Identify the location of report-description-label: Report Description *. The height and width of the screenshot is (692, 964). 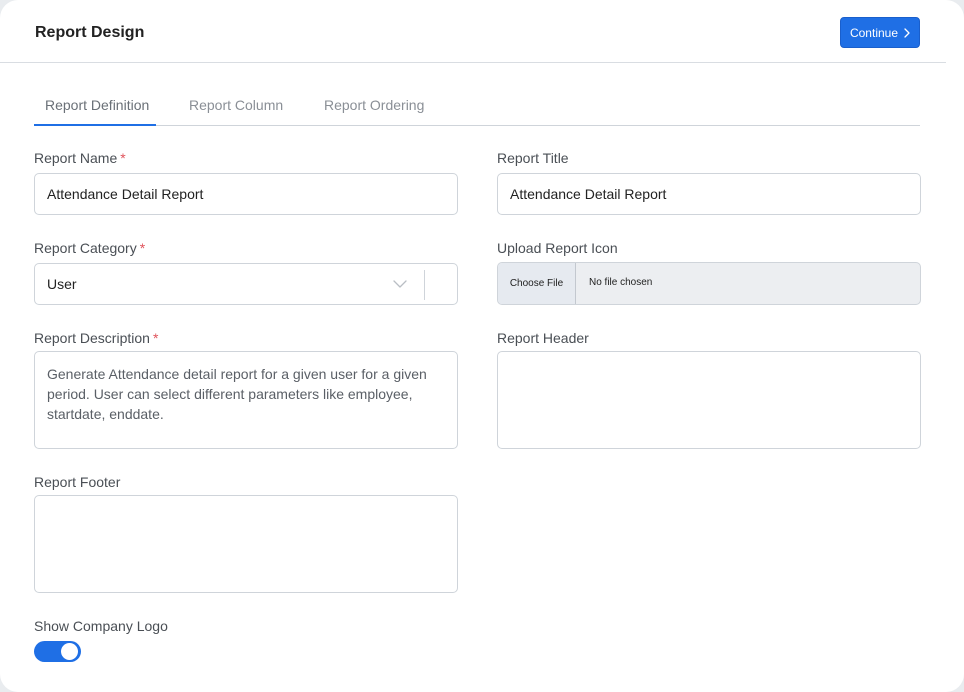
(96, 338).